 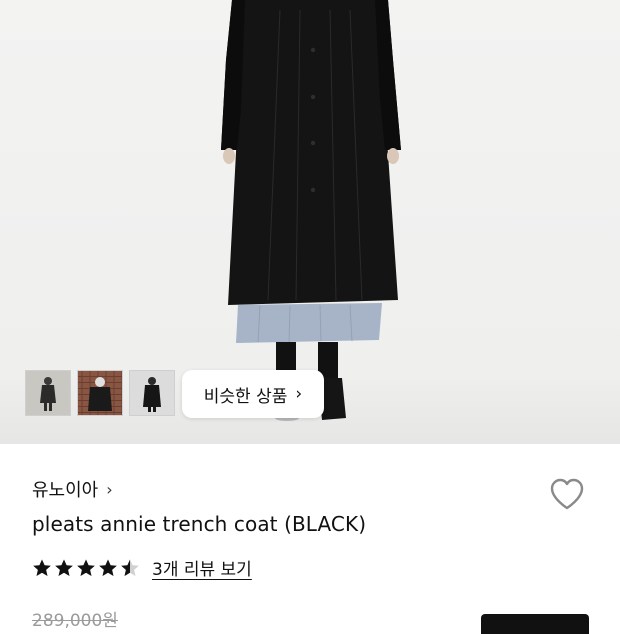 I want to click on rating-row: 3개 리뷰 보기, so click(x=142, y=567).